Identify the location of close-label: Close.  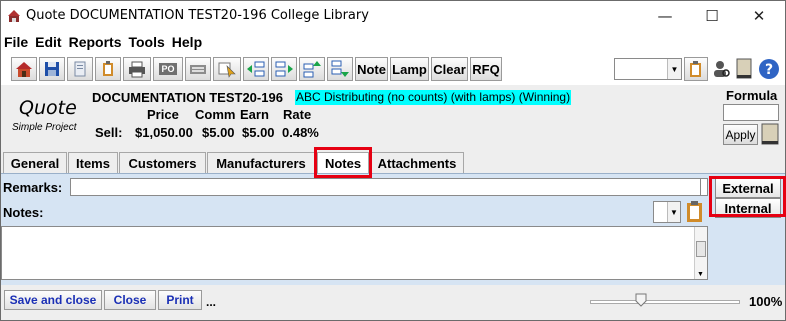
(130, 300).